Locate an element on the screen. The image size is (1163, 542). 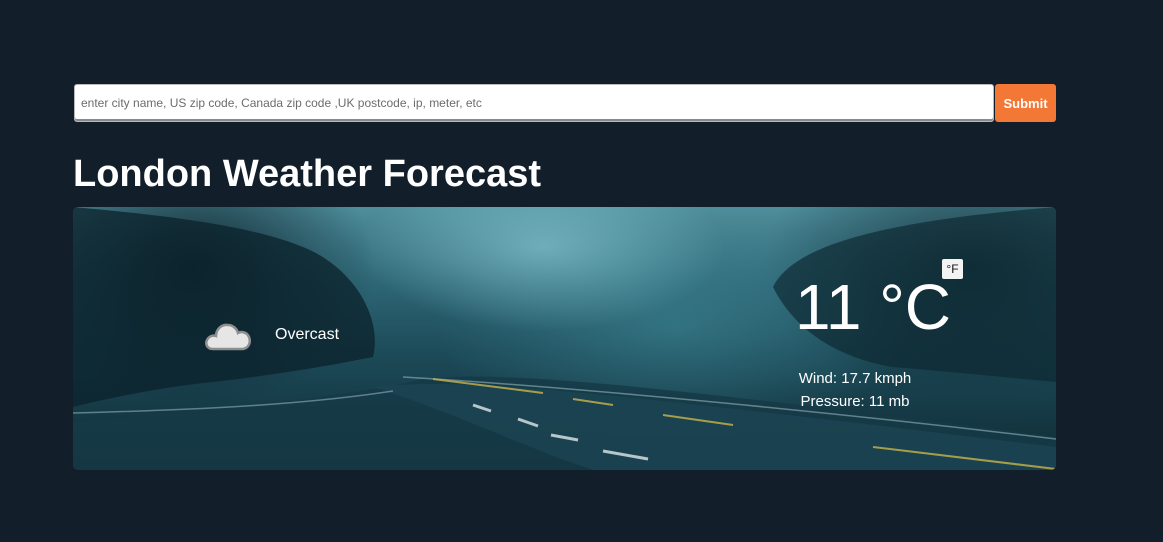
weather-stats: Wind: 17.7 kmph Pressure: 11 mb is located at coordinates (855, 390).